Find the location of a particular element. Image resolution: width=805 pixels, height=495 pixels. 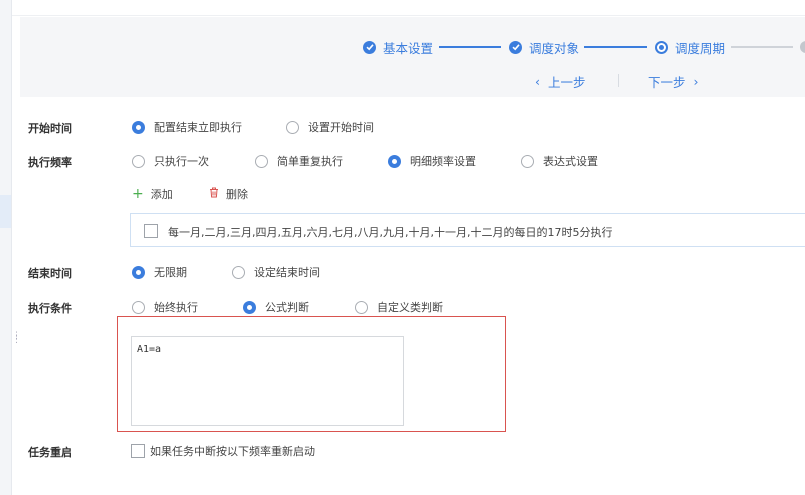

delete-button: 删除 is located at coordinates (228, 194).